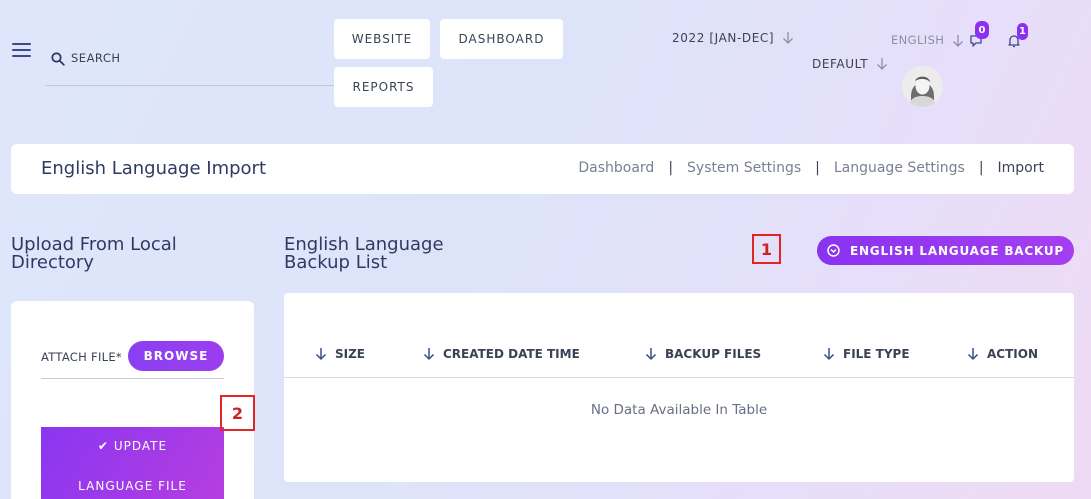 This screenshot has width=1091, height=499. What do you see at coordinates (876, 354) in the screenshot?
I see `column-header-label: FILE TYPE` at bounding box center [876, 354].